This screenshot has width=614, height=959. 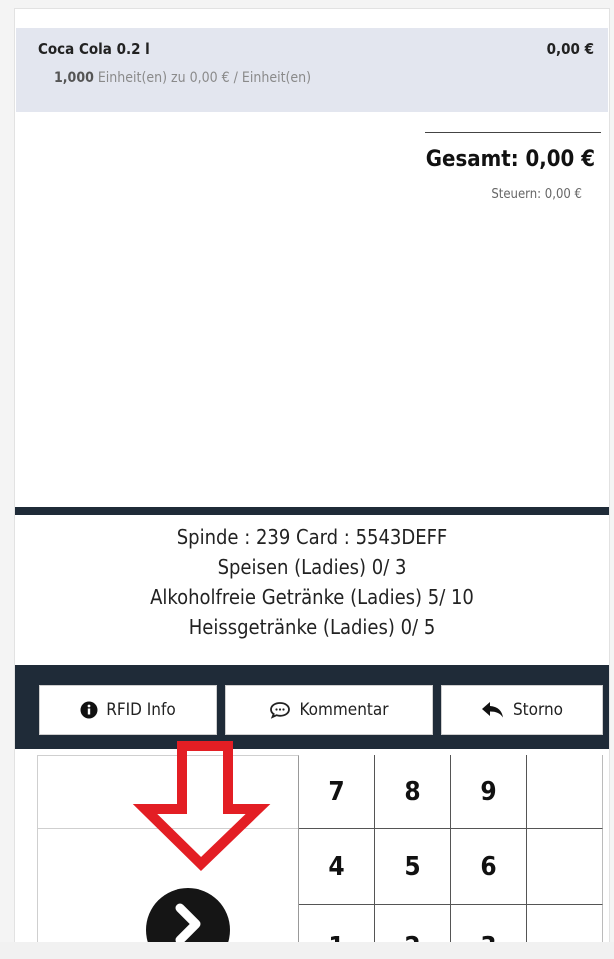 I want to click on order-total: Gesamt: 0,00 €, so click(x=510, y=159).